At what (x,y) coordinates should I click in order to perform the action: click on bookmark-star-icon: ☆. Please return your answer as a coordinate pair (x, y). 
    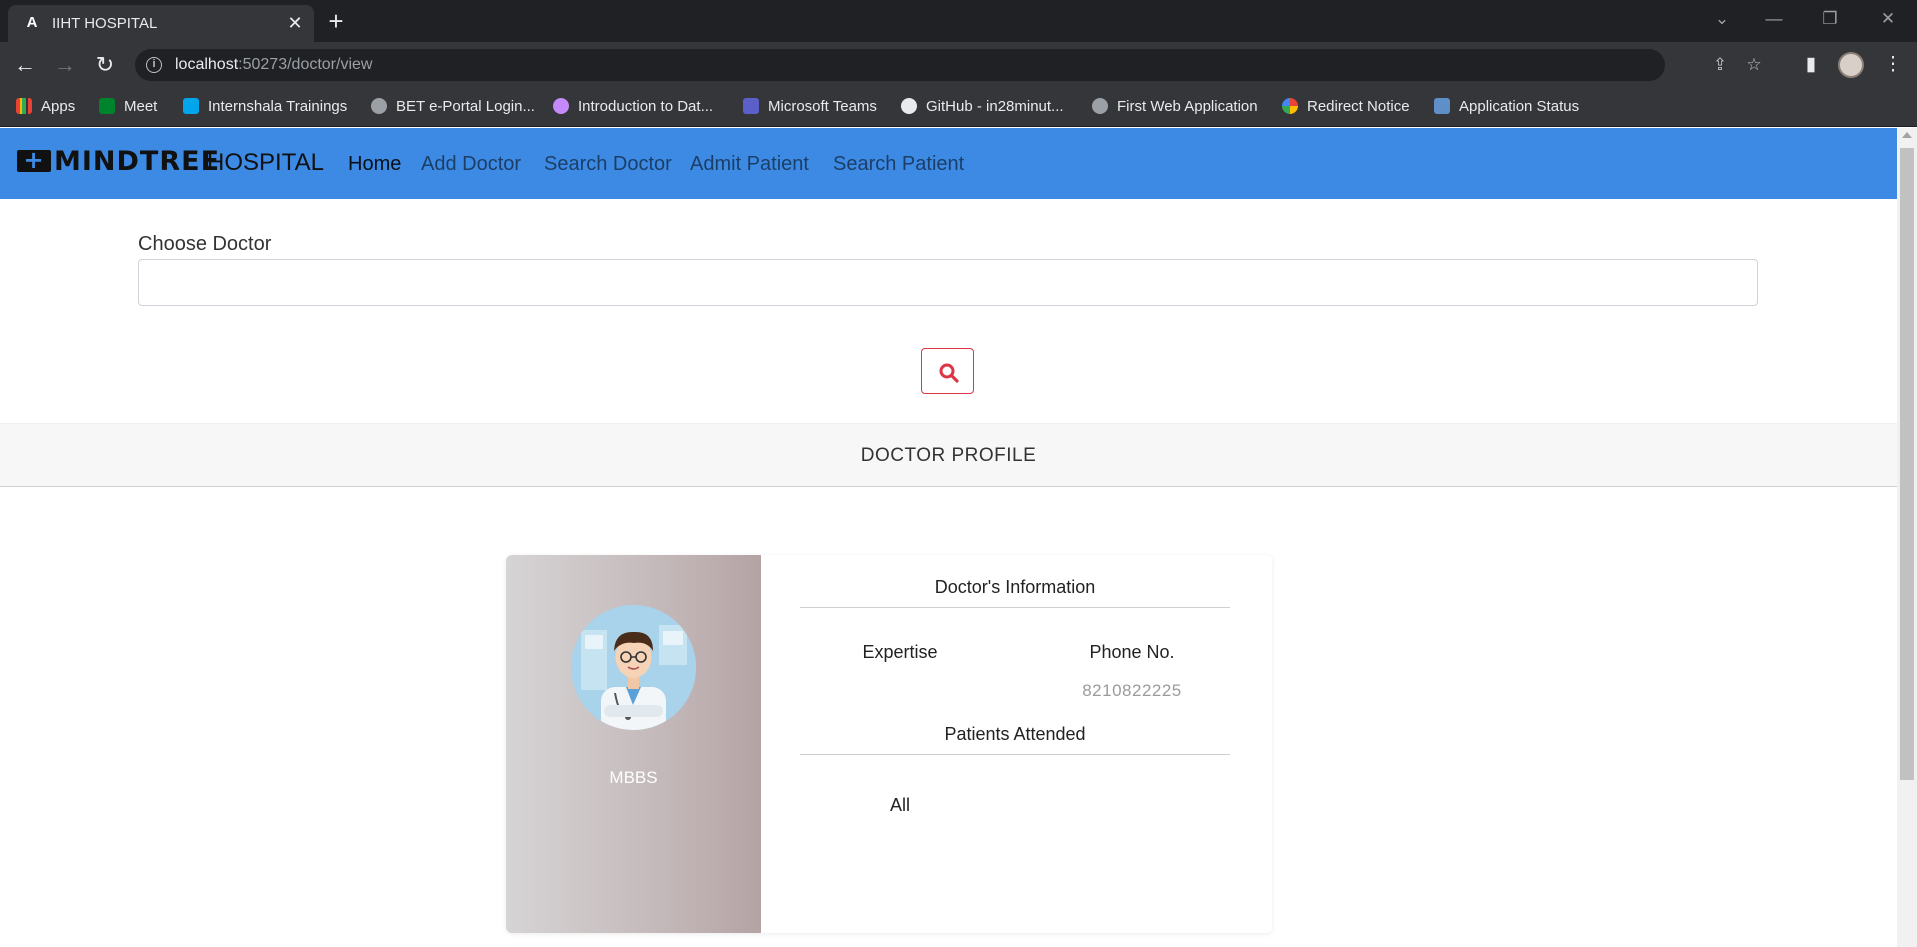
    Looking at the image, I should click on (1754, 65).